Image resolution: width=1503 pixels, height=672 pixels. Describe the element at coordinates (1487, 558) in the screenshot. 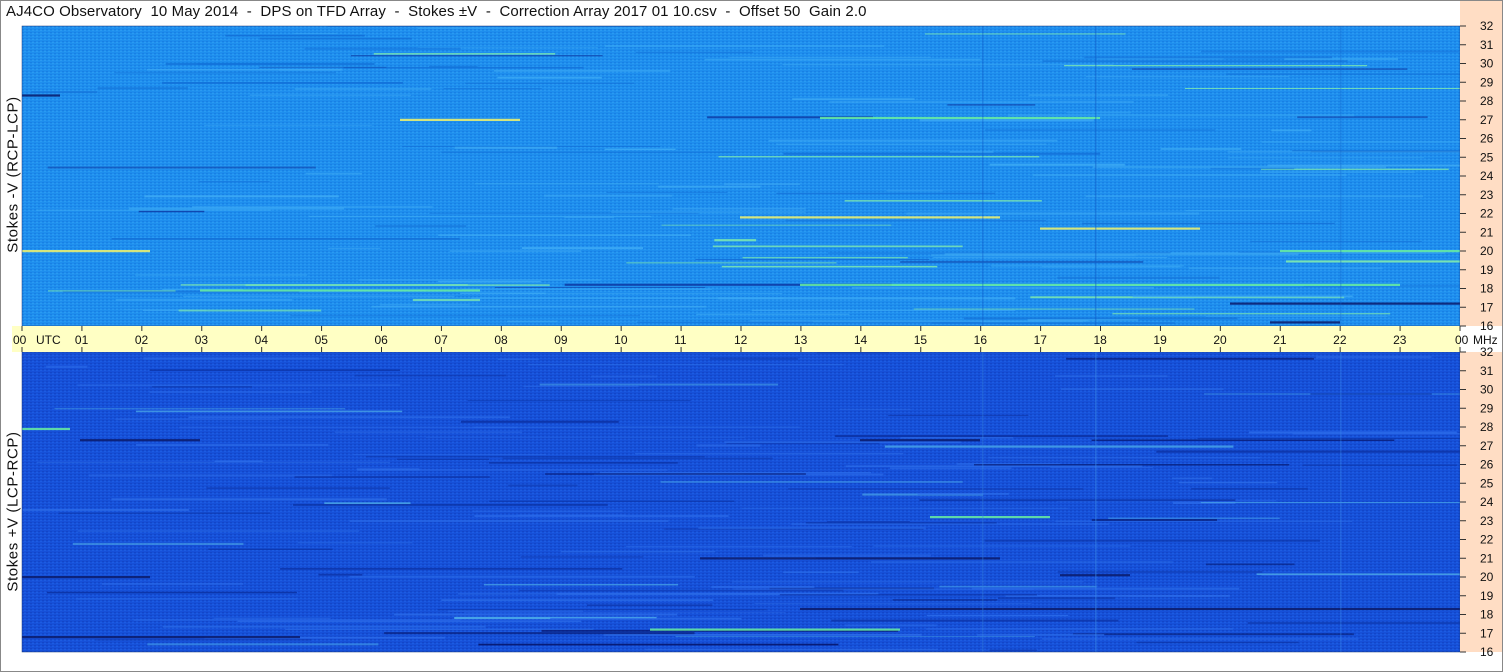

I see `freq-tick-label: 21` at that location.